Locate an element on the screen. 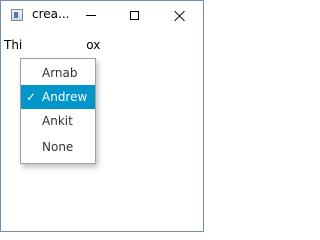 The image size is (320, 240). menu-item-label: Arnab is located at coordinates (60, 73).